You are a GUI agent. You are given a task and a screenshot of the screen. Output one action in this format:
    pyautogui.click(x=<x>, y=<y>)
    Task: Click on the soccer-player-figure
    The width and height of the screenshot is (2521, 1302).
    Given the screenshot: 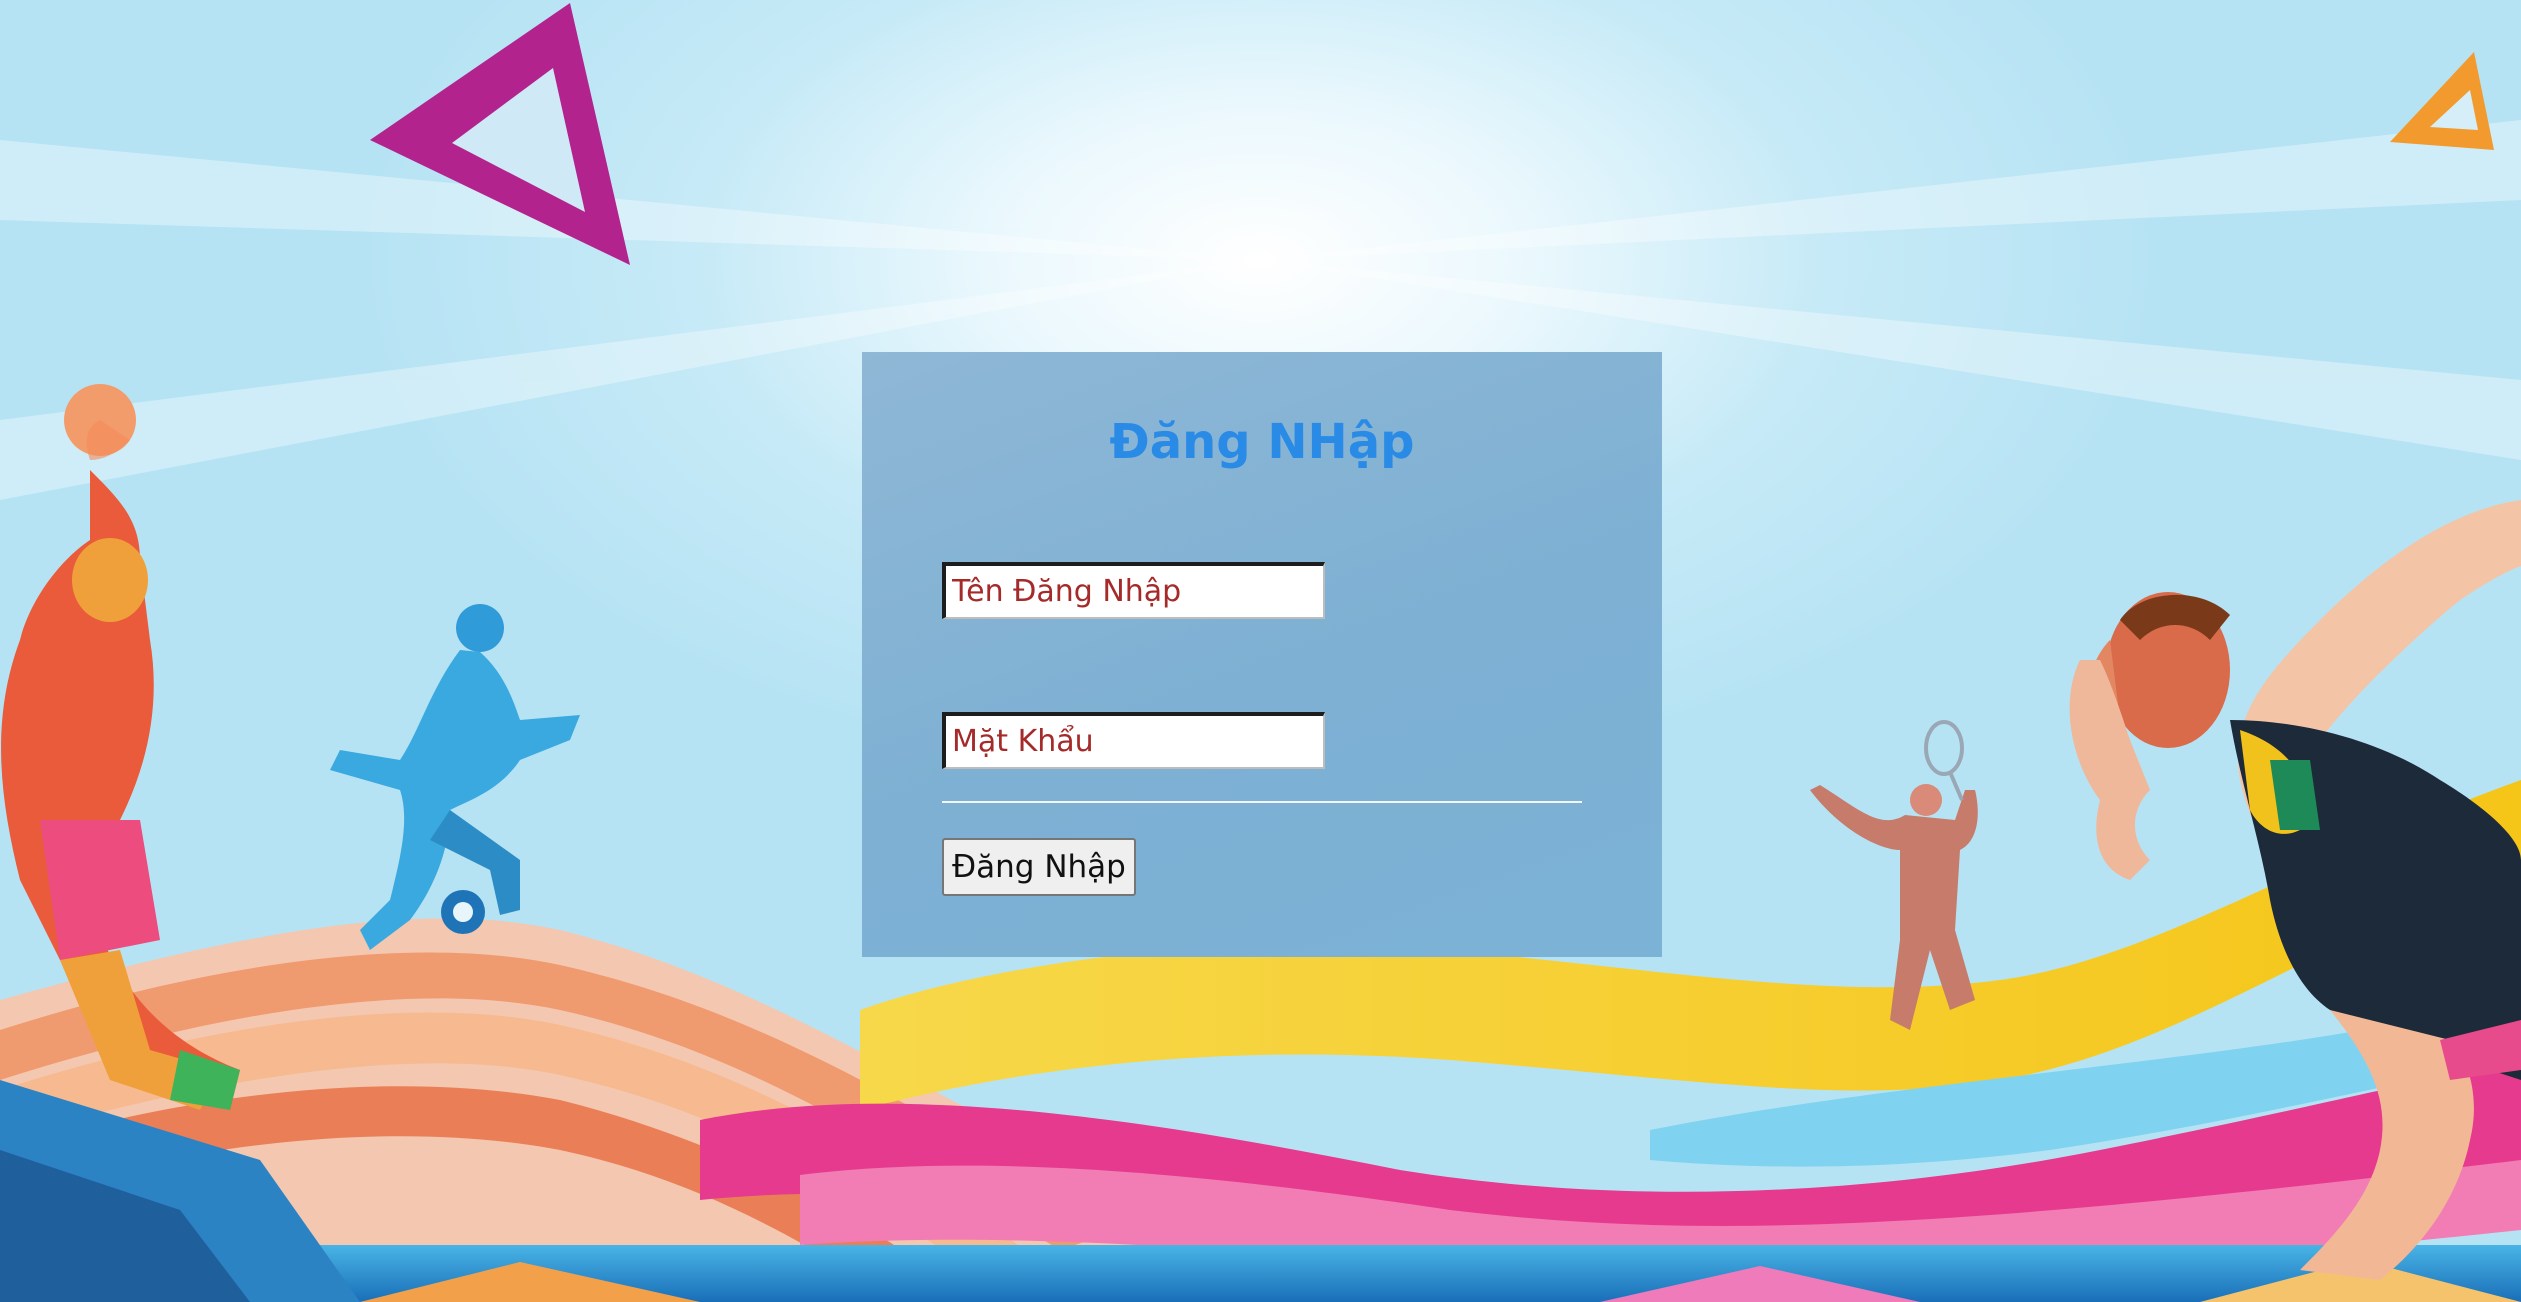 What is the action you would take?
    pyautogui.click(x=455, y=777)
    